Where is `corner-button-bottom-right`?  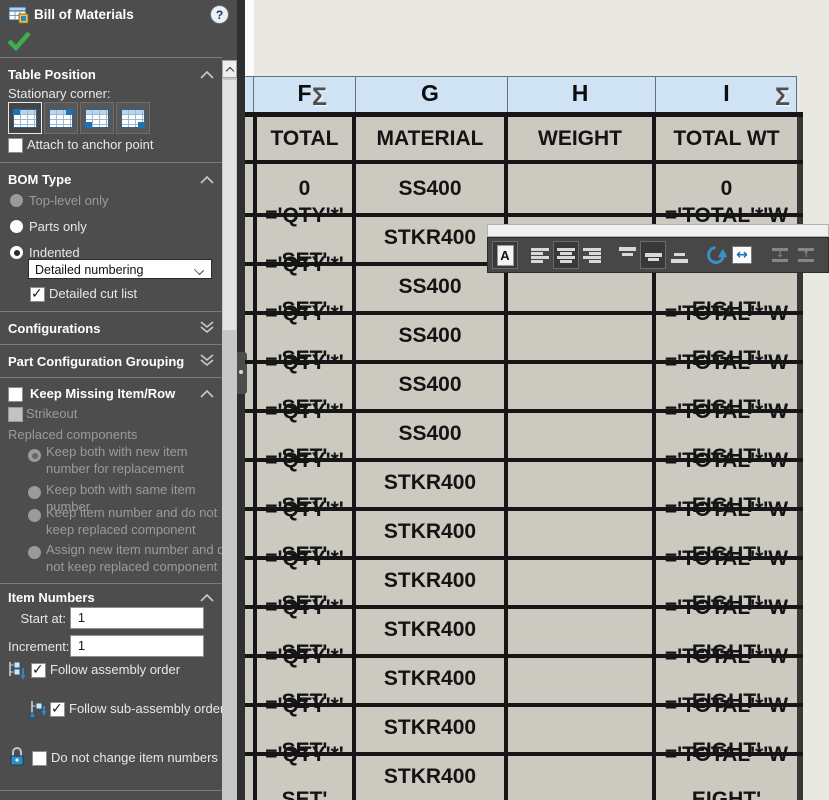 corner-button-bottom-right is located at coordinates (133, 118).